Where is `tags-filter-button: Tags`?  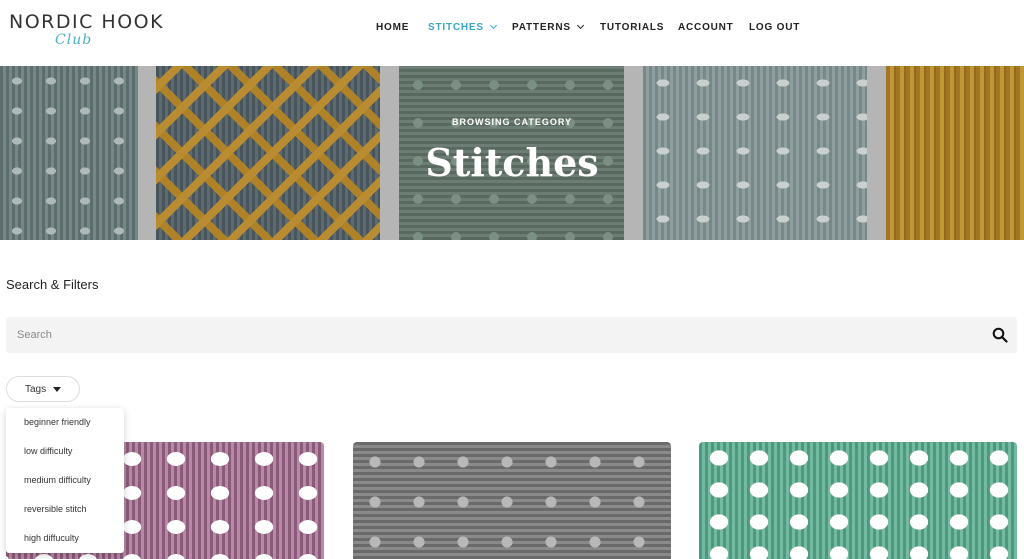 tags-filter-button: Tags is located at coordinates (43, 389).